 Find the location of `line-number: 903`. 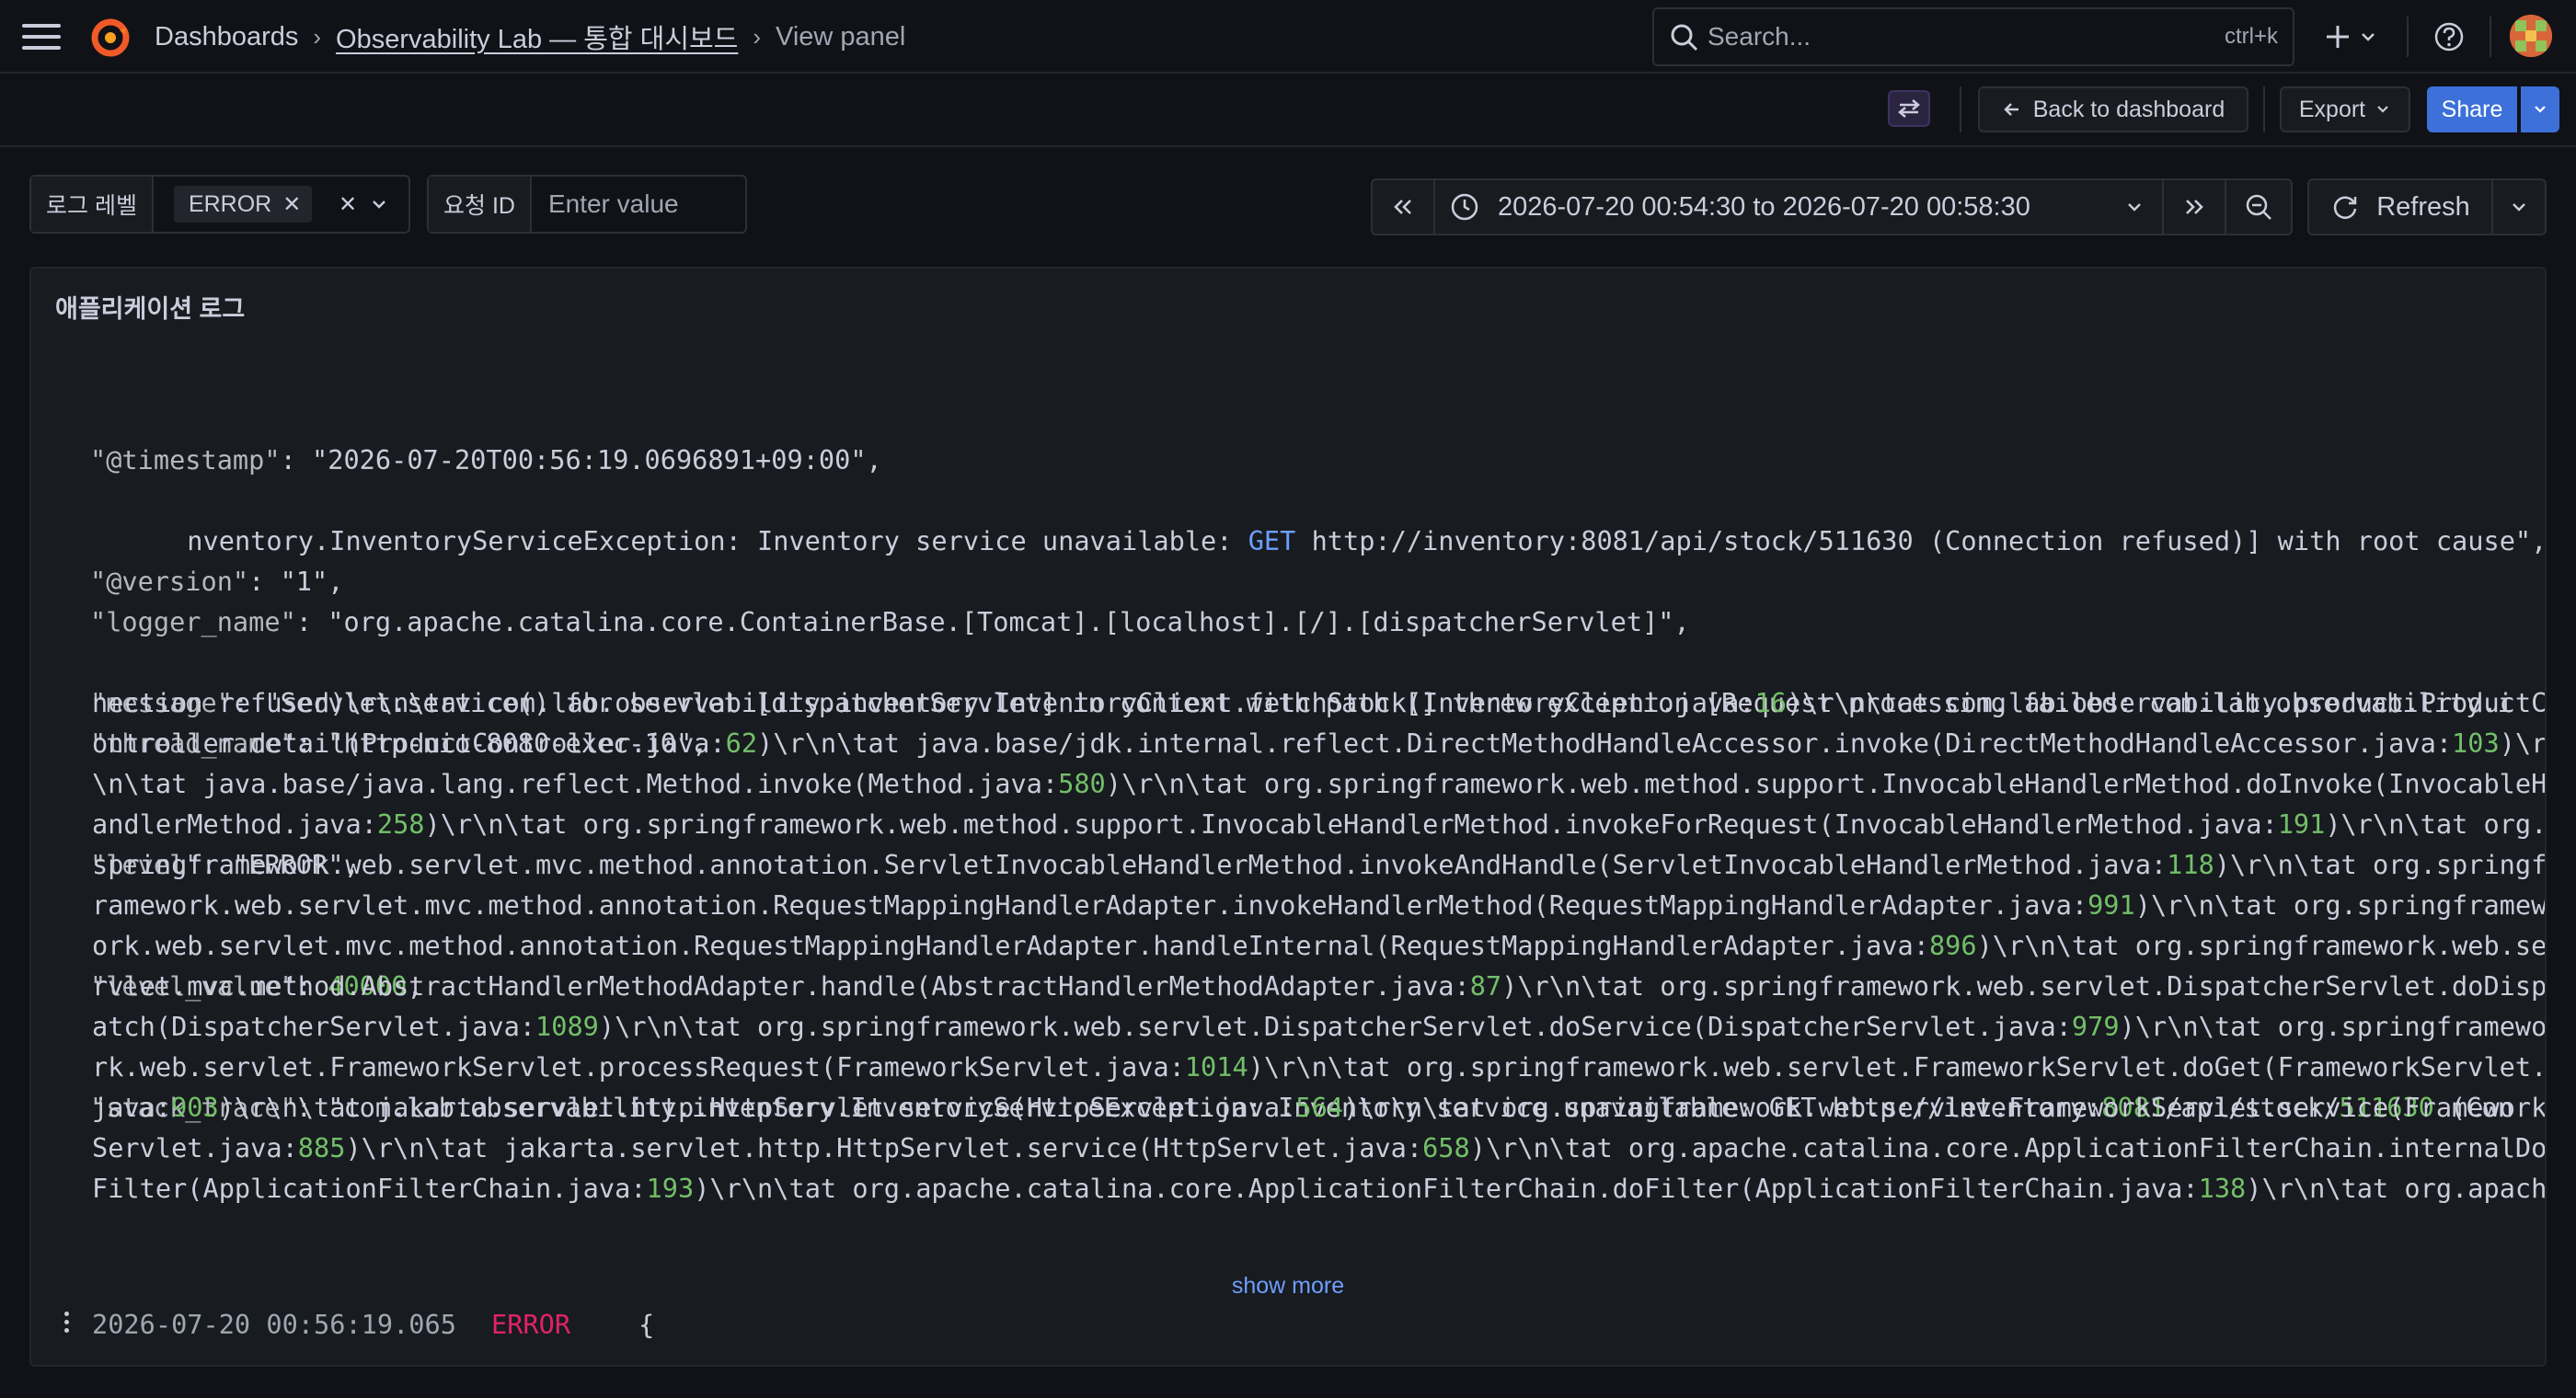

line-number: 903 is located at coordinates (195, 1107).